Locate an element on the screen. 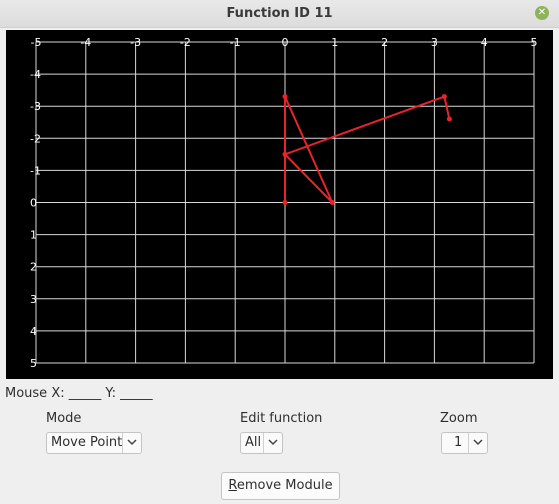  x-tick-label: 5 is located at coordinates (534, 42).